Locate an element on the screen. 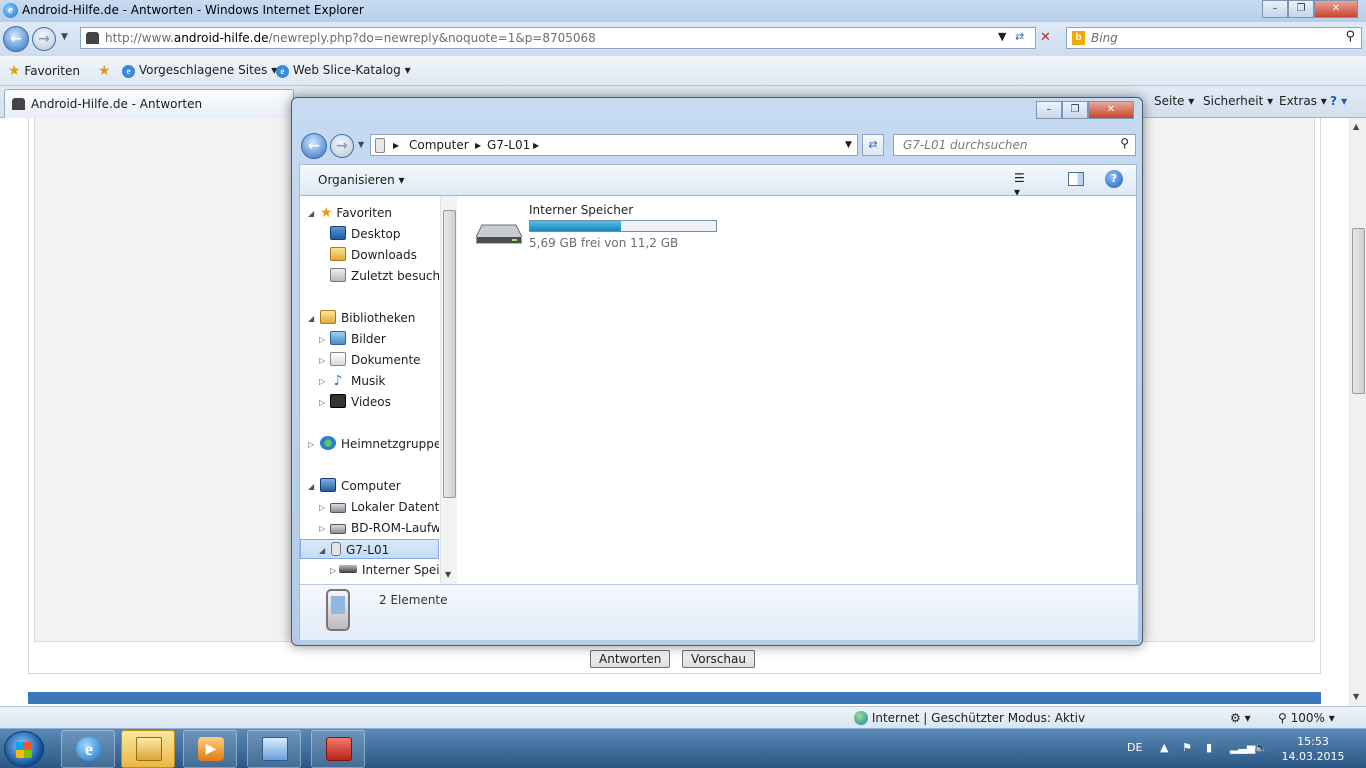  preview-button: Vorschau is located at coordinates (718, 659).